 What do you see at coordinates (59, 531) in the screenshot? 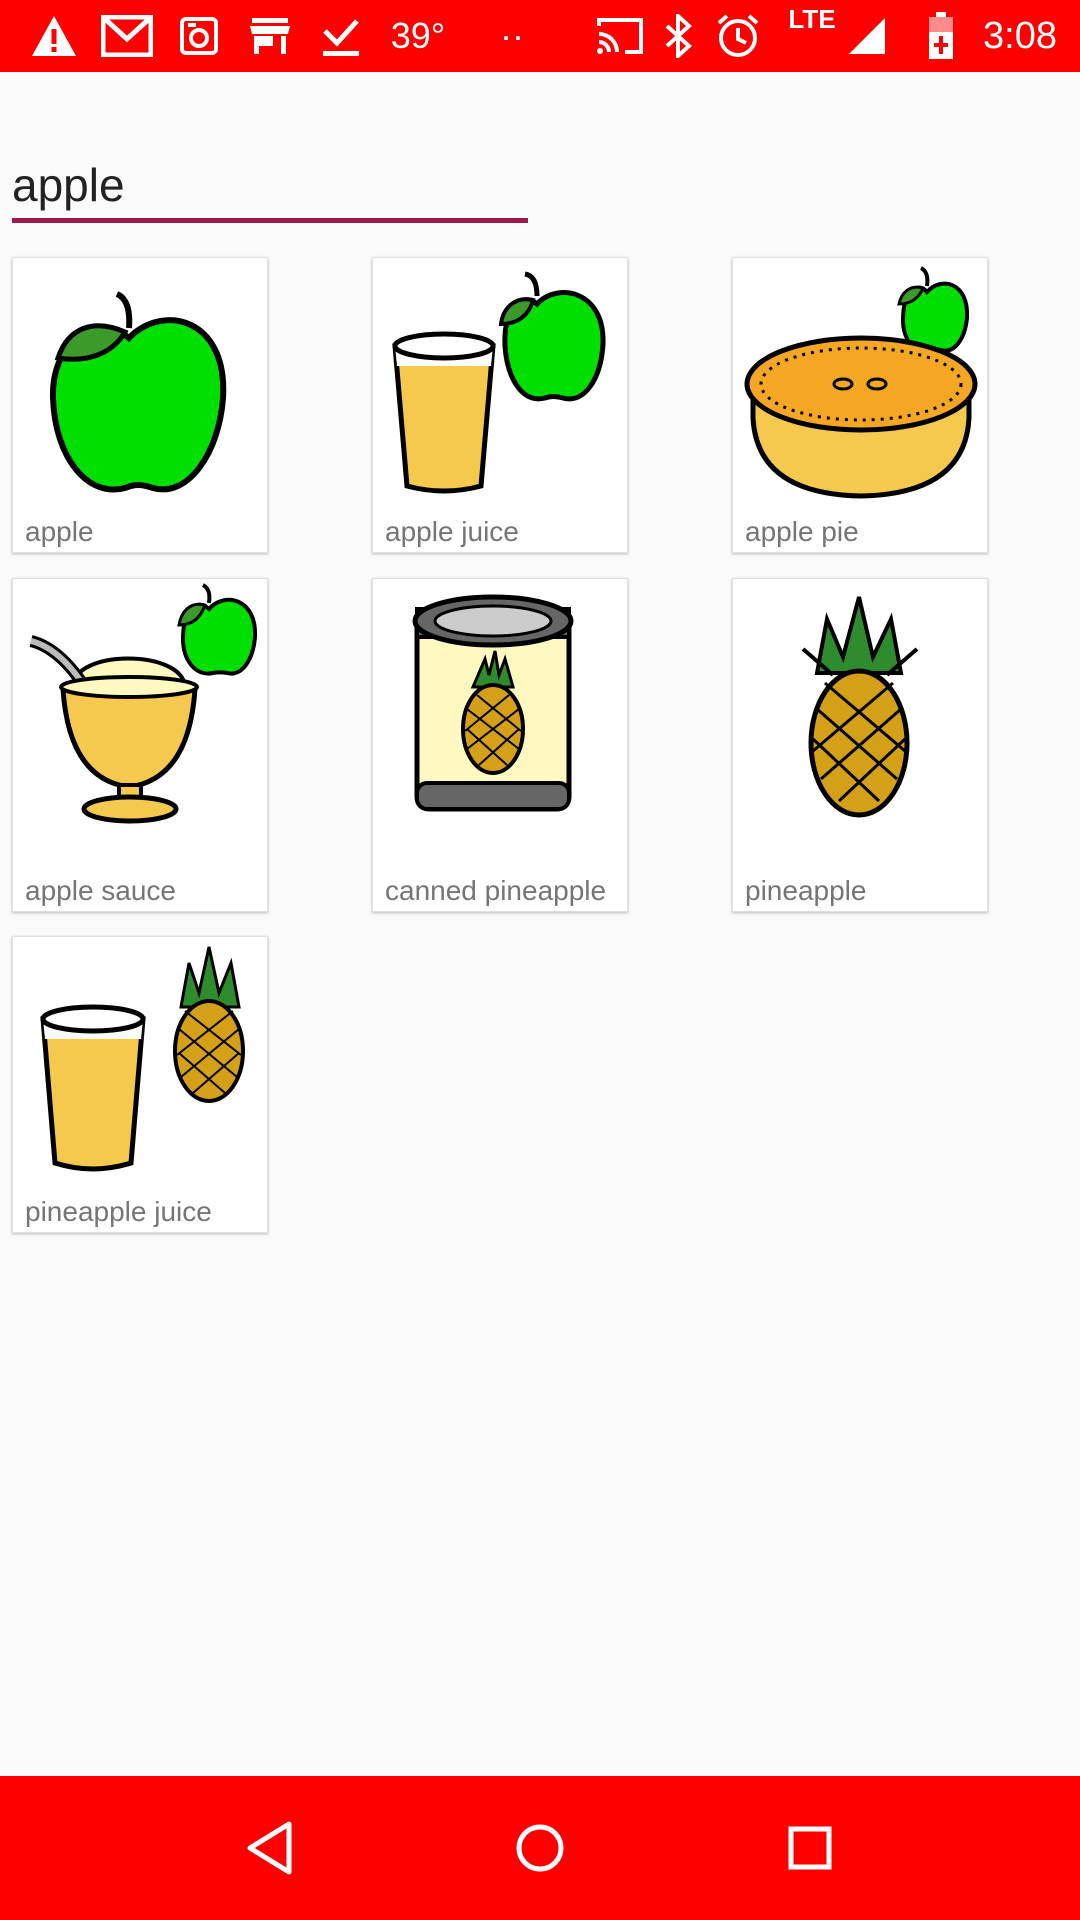
I see `result-label: apple` at bounding box center [59, 531].